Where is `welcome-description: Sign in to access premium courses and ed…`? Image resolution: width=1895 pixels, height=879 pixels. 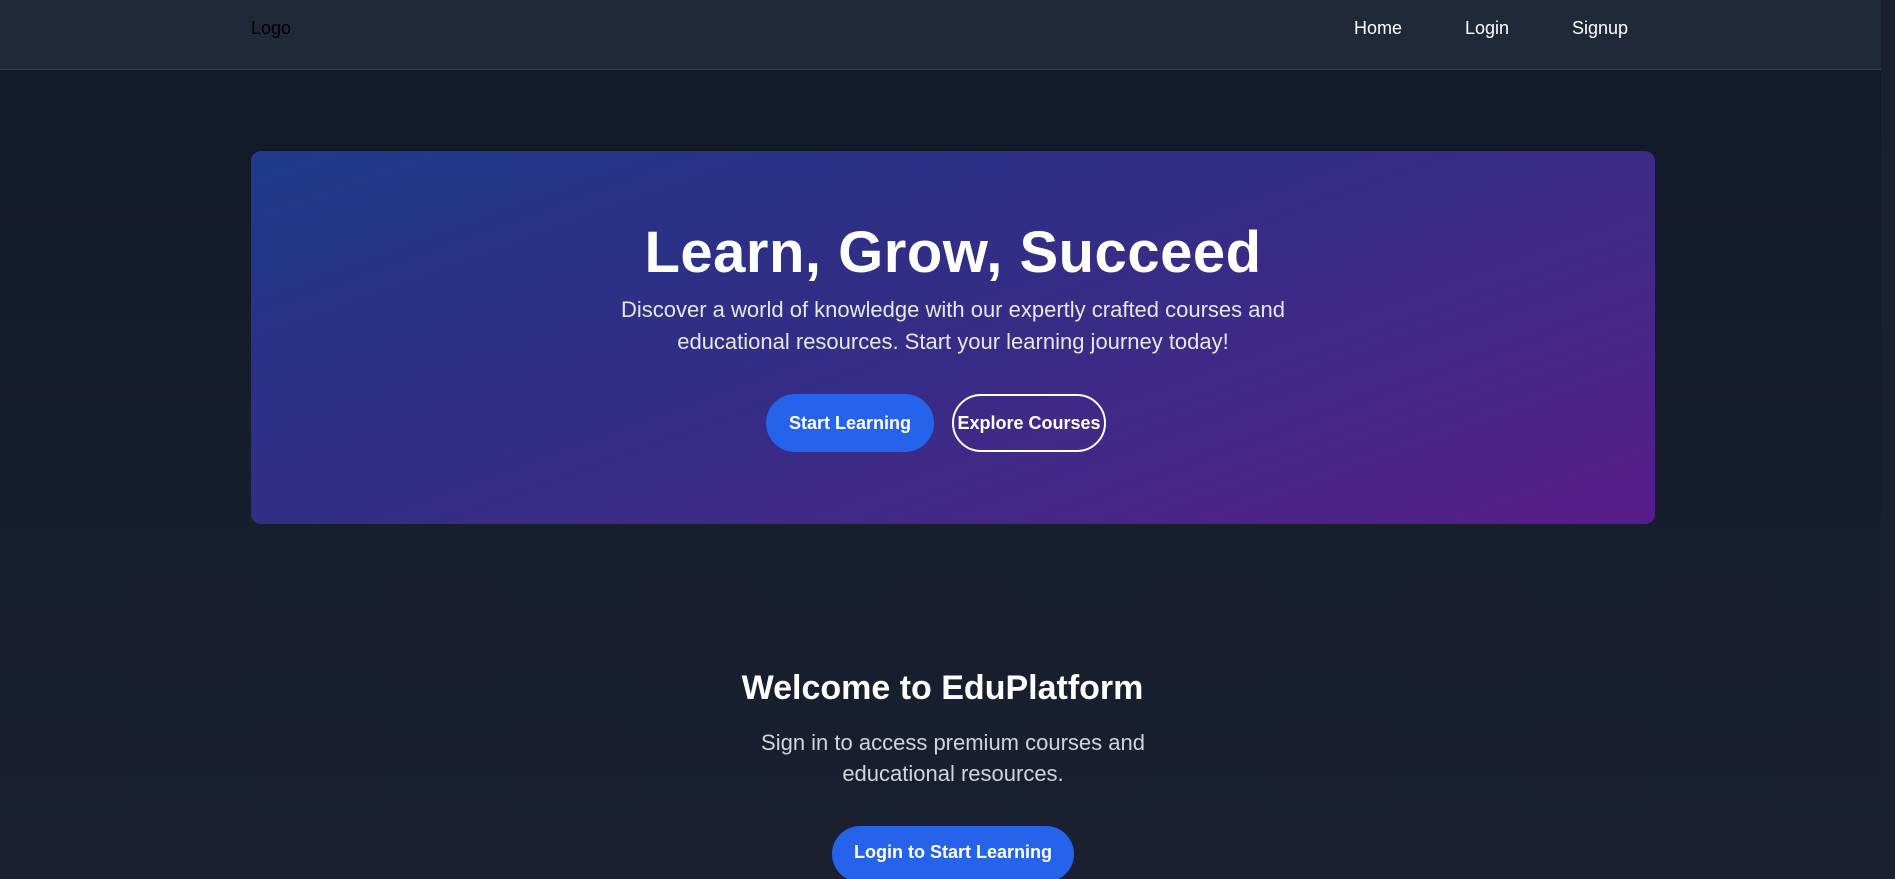
welcome-description: Sign in to access premium courses and ed… is located at coordinates (953, 758).